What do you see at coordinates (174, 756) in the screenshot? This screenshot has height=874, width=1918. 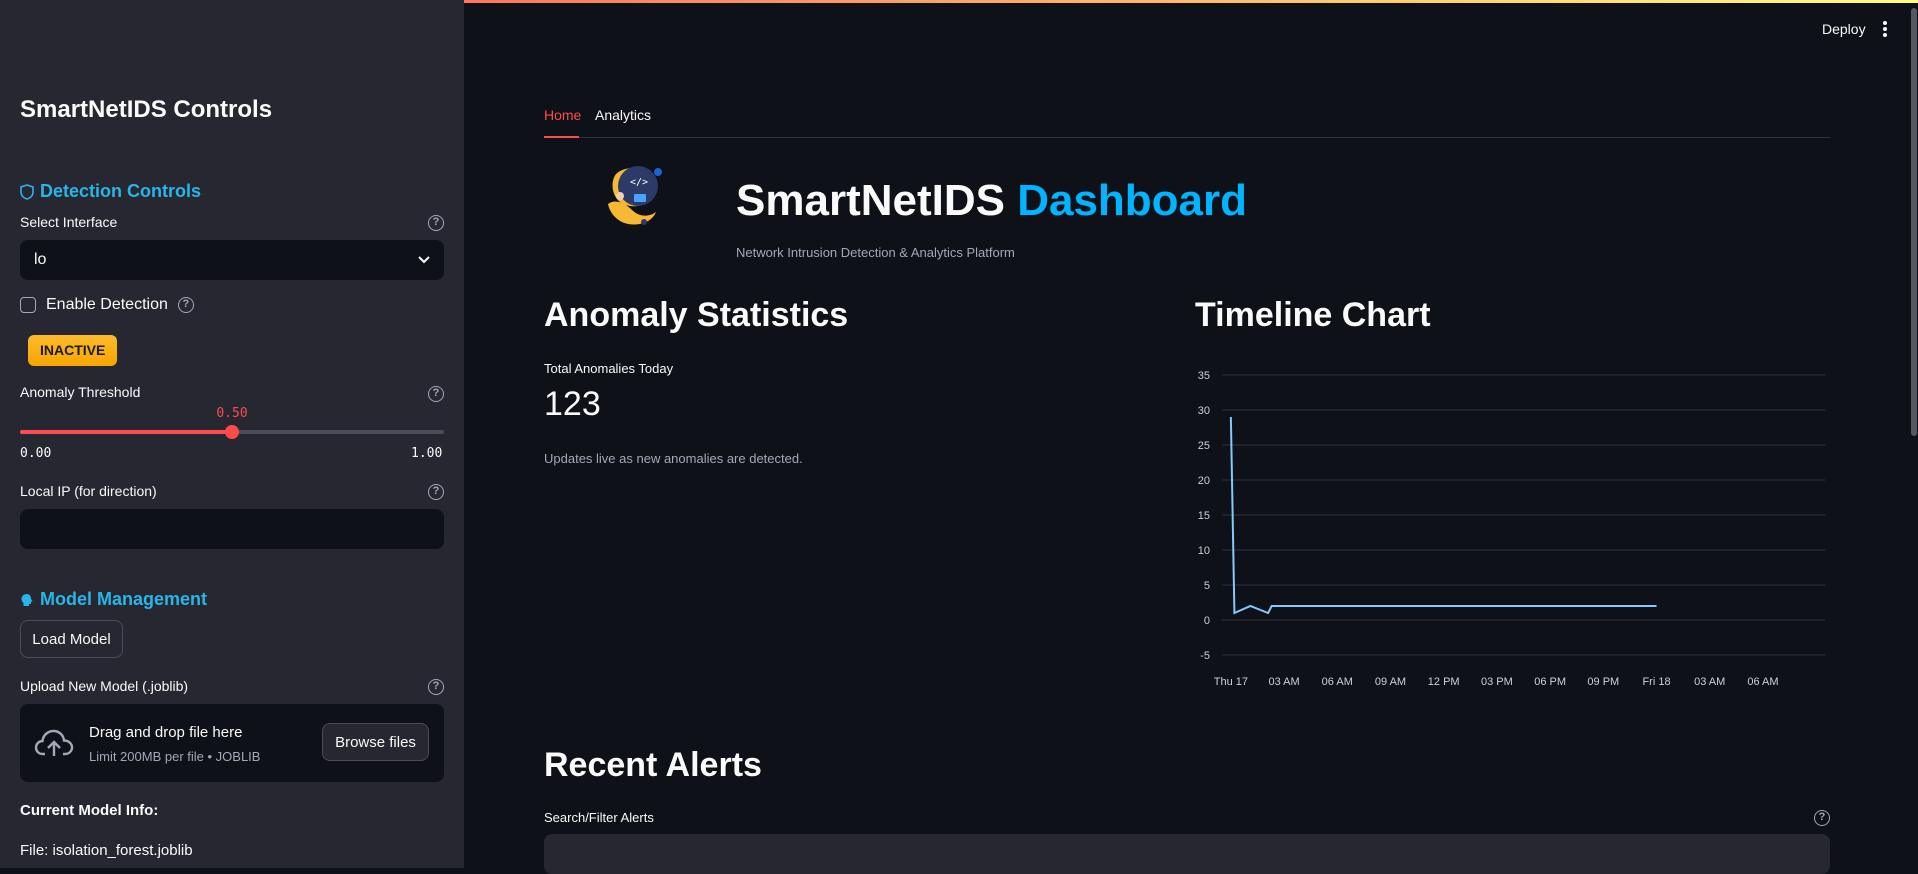 I see `dropzone-limit-text: Limit 200MB per file • JOBLIB` at bounding box center [174, 756].